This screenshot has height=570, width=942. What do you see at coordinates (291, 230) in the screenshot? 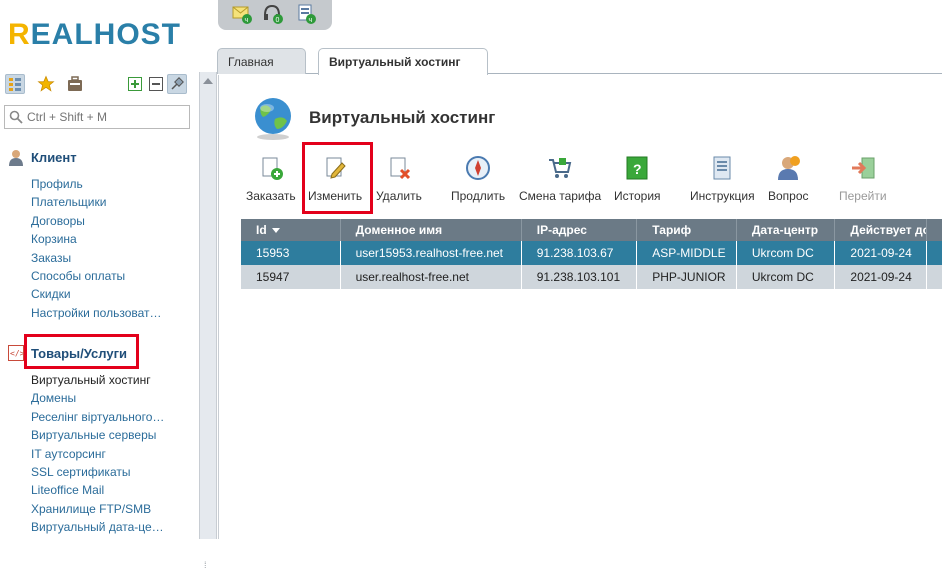
I see `column-header-id: Id` at bounding box center [291, 230].